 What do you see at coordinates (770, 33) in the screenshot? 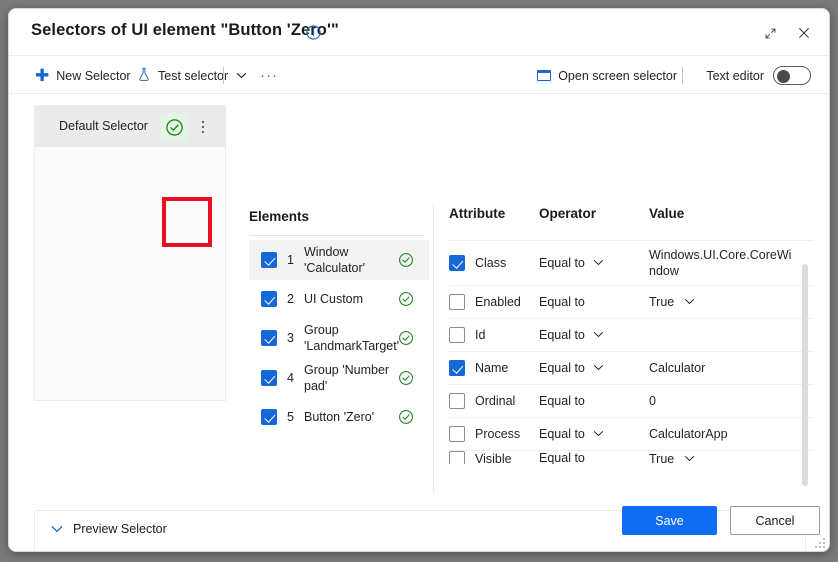
I see `expand-icon` at bounding box center [770, 33].